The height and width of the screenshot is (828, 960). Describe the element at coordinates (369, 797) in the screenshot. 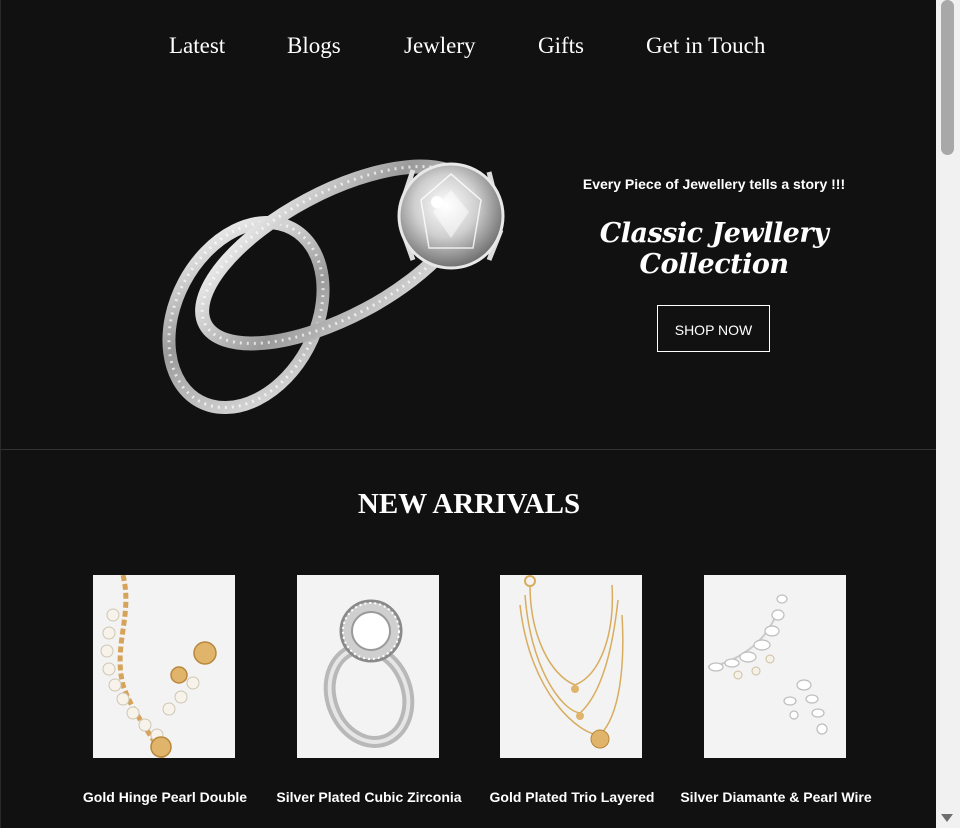

I see `product-name: Silver Plated Cubic Zirconia` at that location.